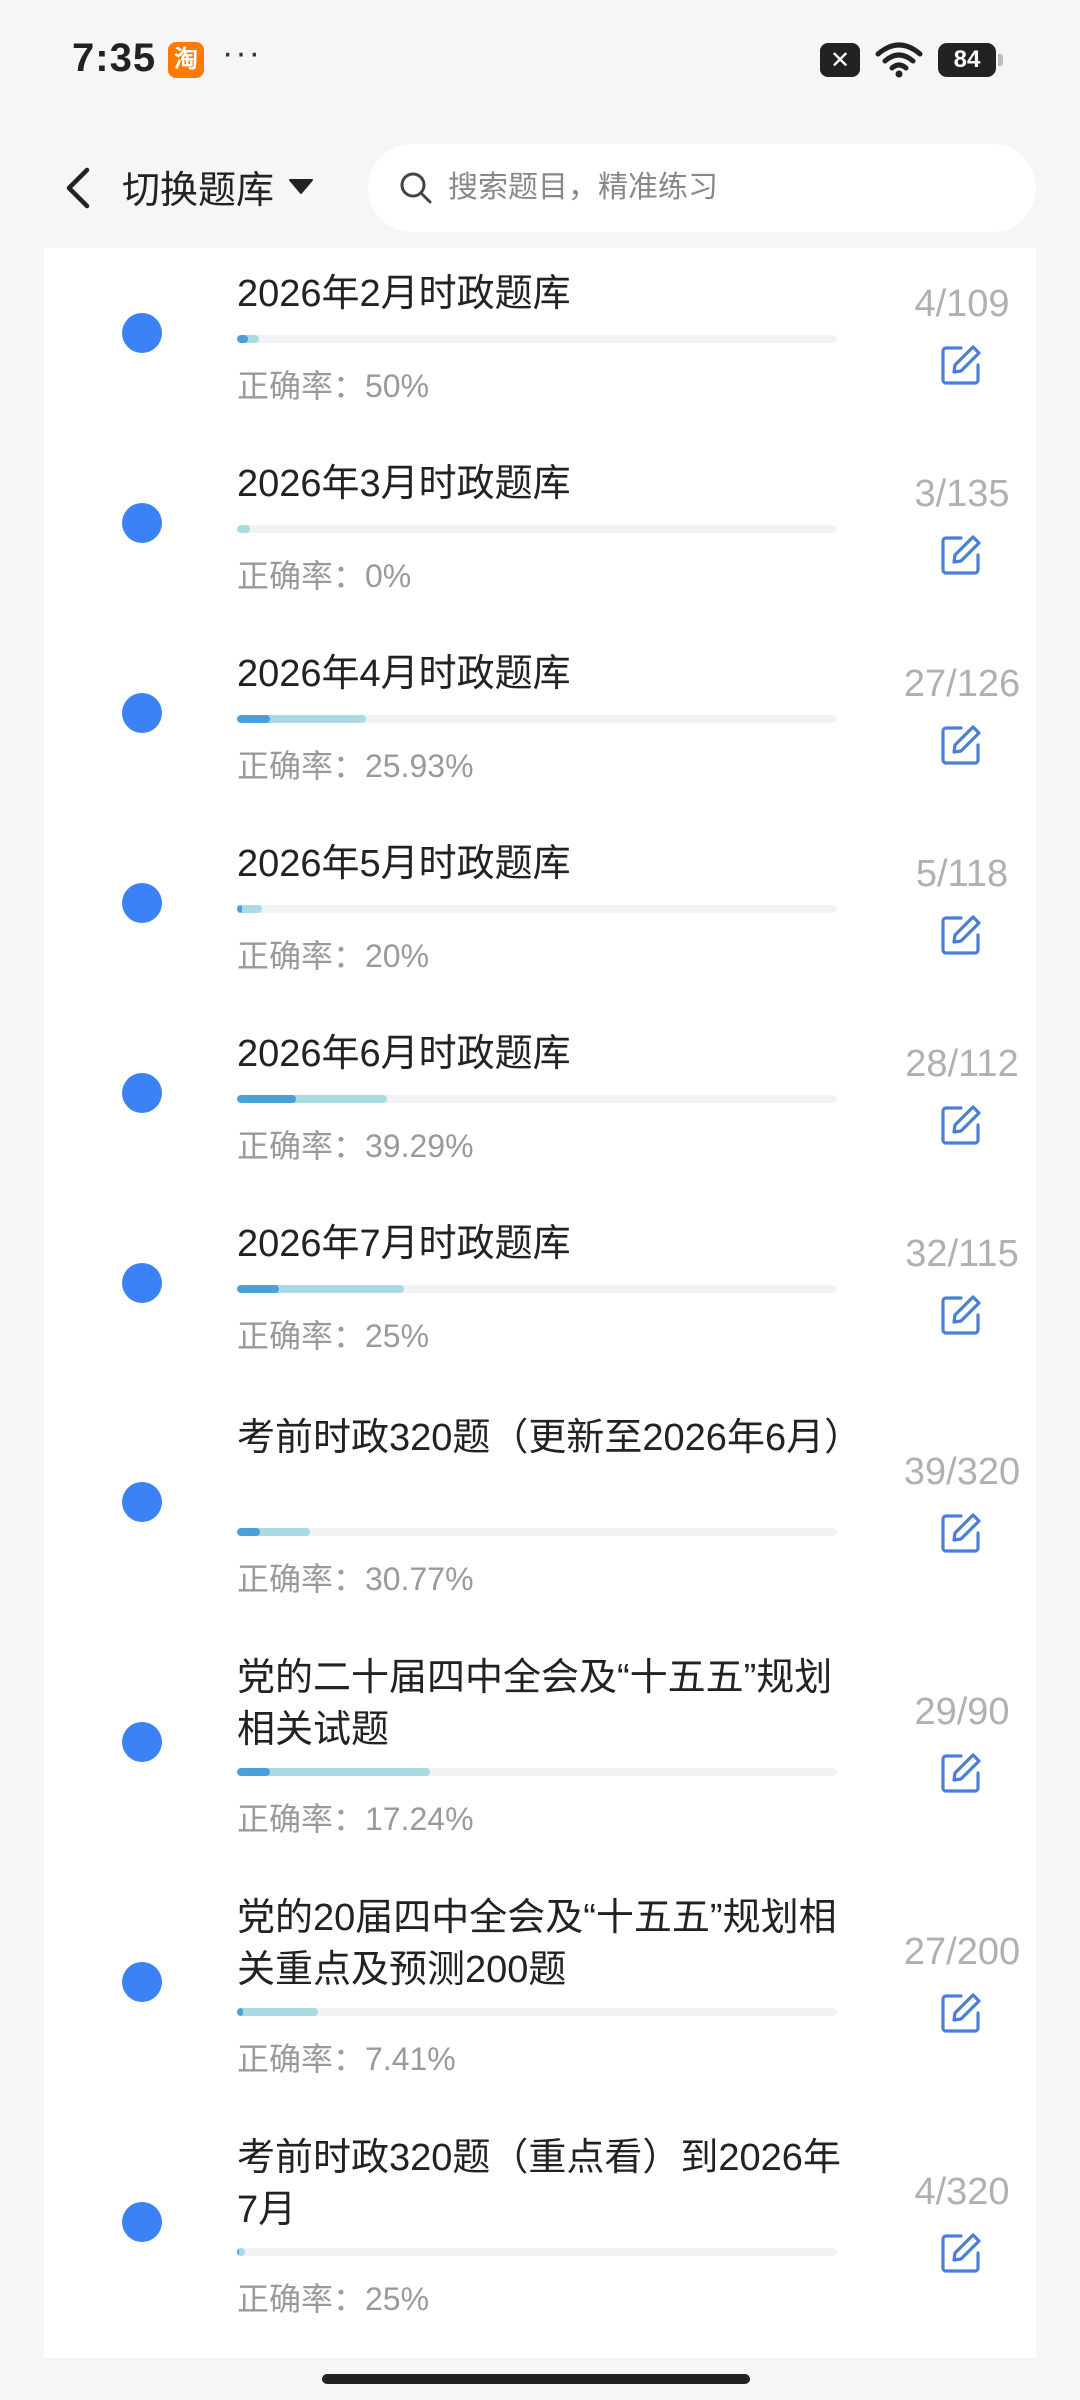  Describe the element at coordinates (404, 484) in the screenshot. I see `bank-title: 2026年3月时政题库` at that location.